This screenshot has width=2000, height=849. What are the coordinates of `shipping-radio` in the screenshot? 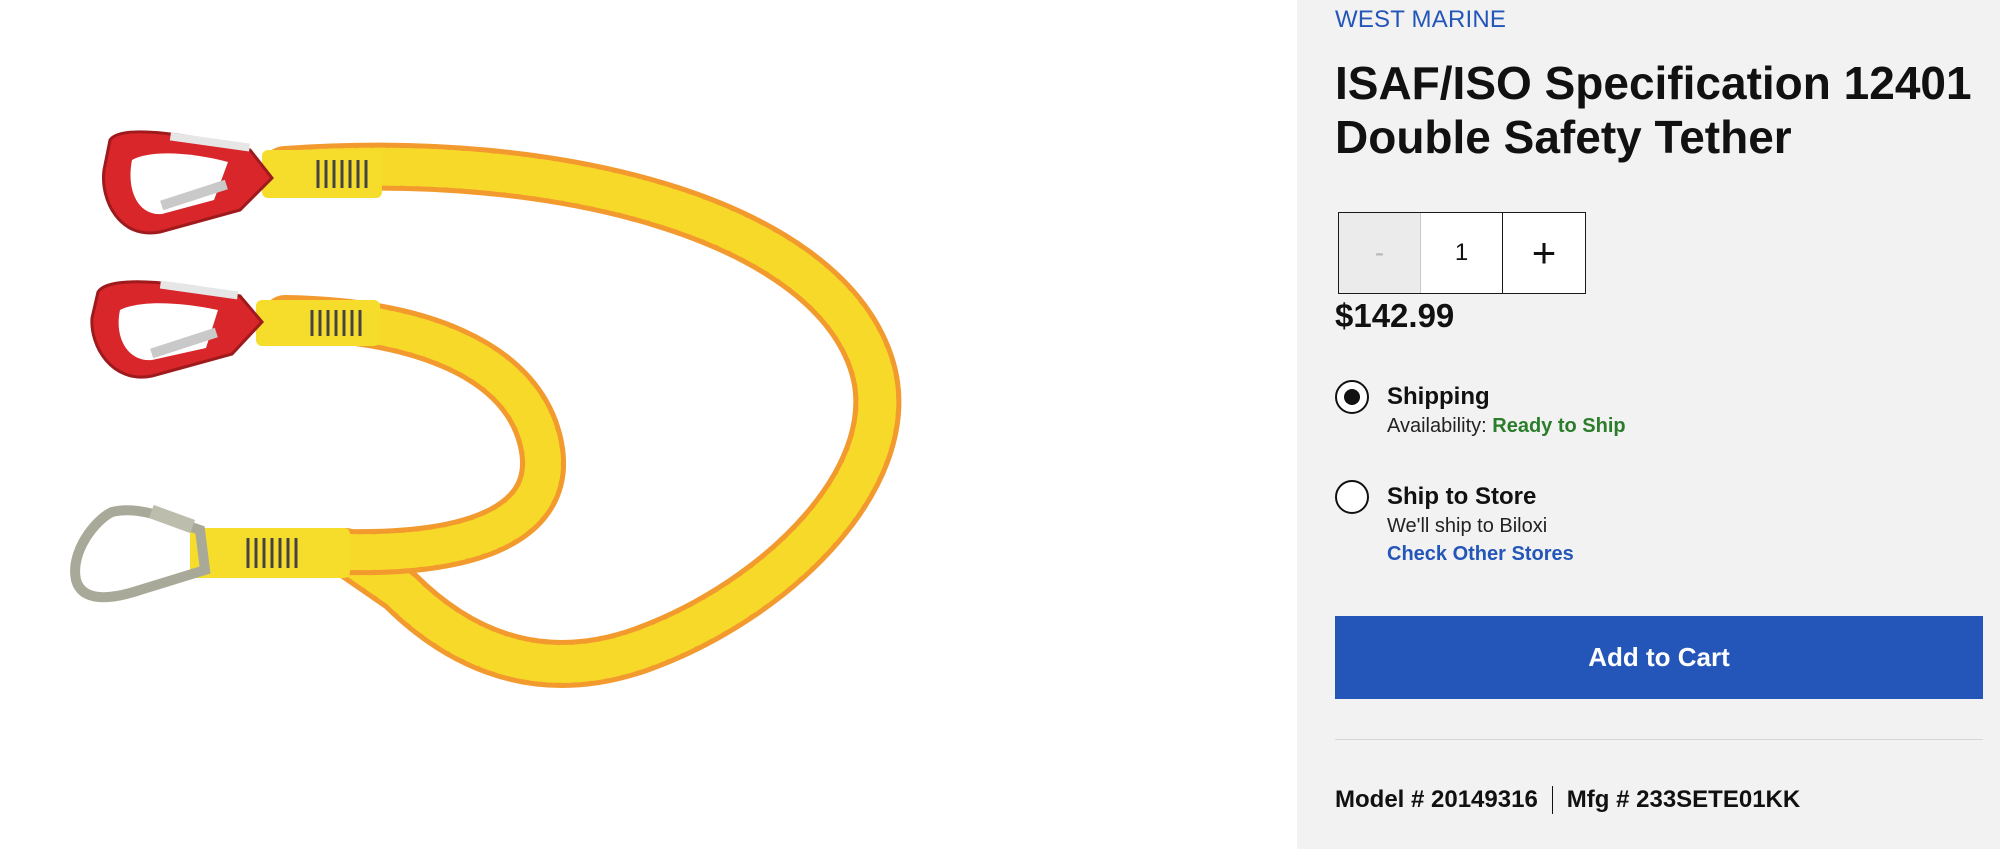 It's located at (1352, 397).